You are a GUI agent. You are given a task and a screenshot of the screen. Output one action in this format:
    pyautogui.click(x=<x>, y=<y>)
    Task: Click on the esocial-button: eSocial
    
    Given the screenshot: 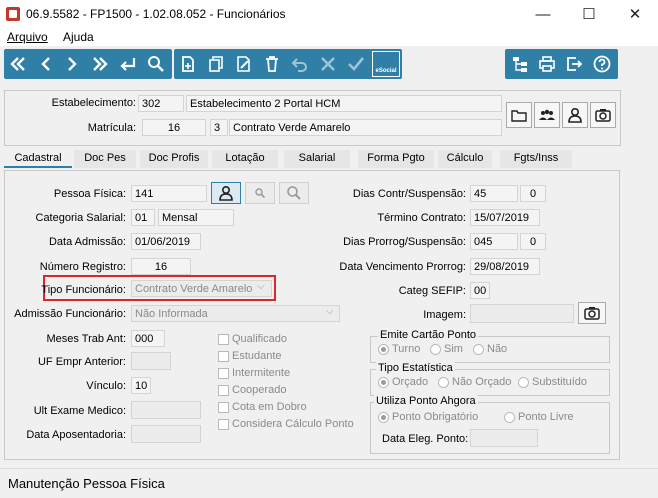 What is the action you would take?
    pyautogui.click(x=386, y=64)
    